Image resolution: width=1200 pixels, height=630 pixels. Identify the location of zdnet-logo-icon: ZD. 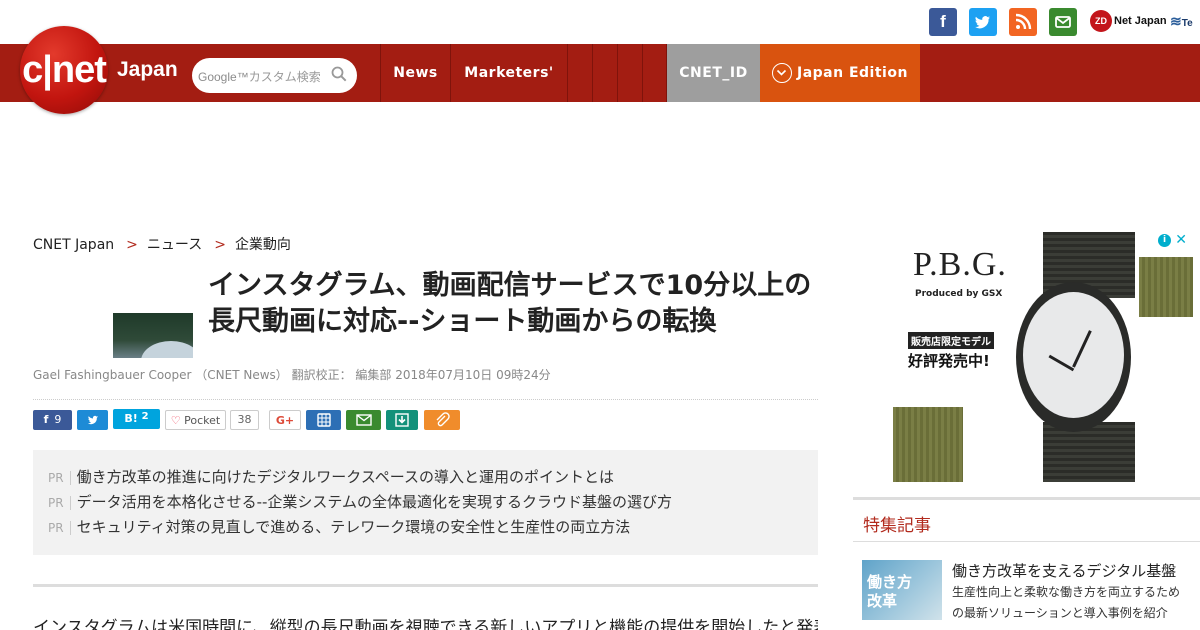
(1101, 21).